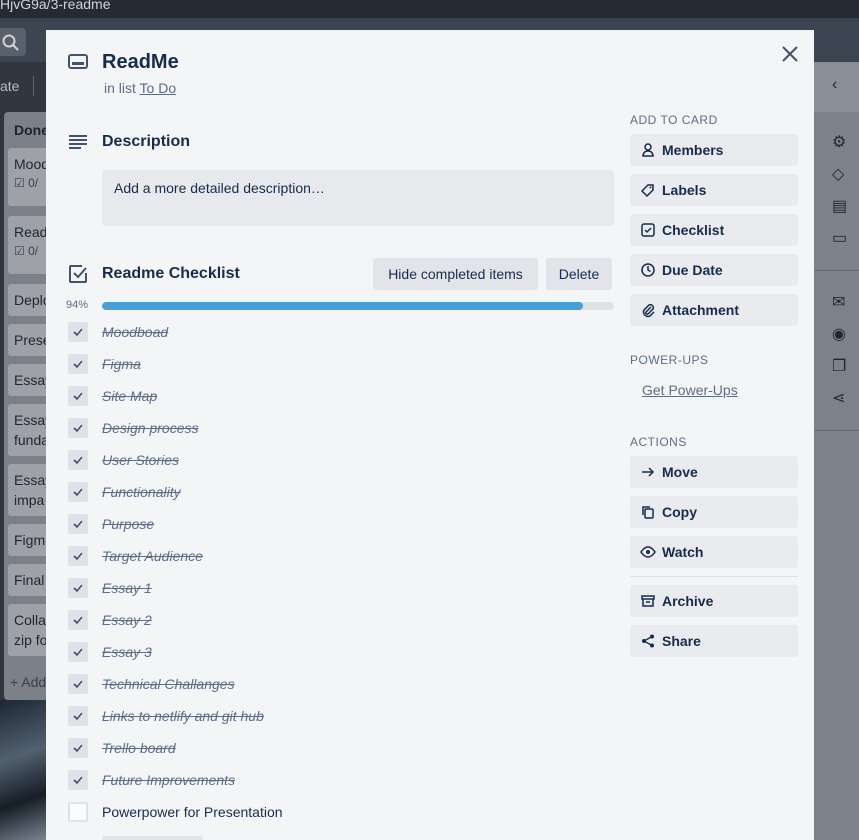 The height and width of the screenshot is (840, 859). What do you see at coordinates (27, 540) in the screenshot?
I see `list-card: Figm` at bounding box center [27, 540].